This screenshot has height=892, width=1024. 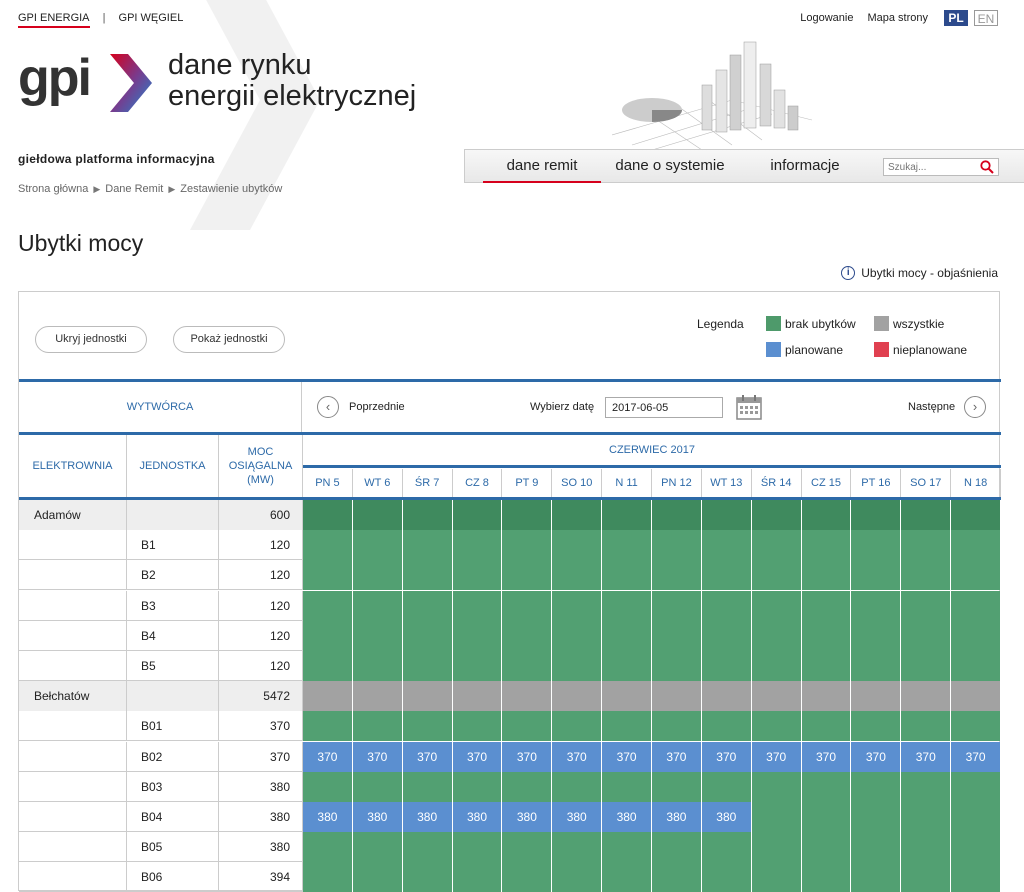 What do you see at coordinates (670, 166) in the screenshot?
I see `tab-dane-o-systemie: dane o systemie` at bounding box center [670, 166].